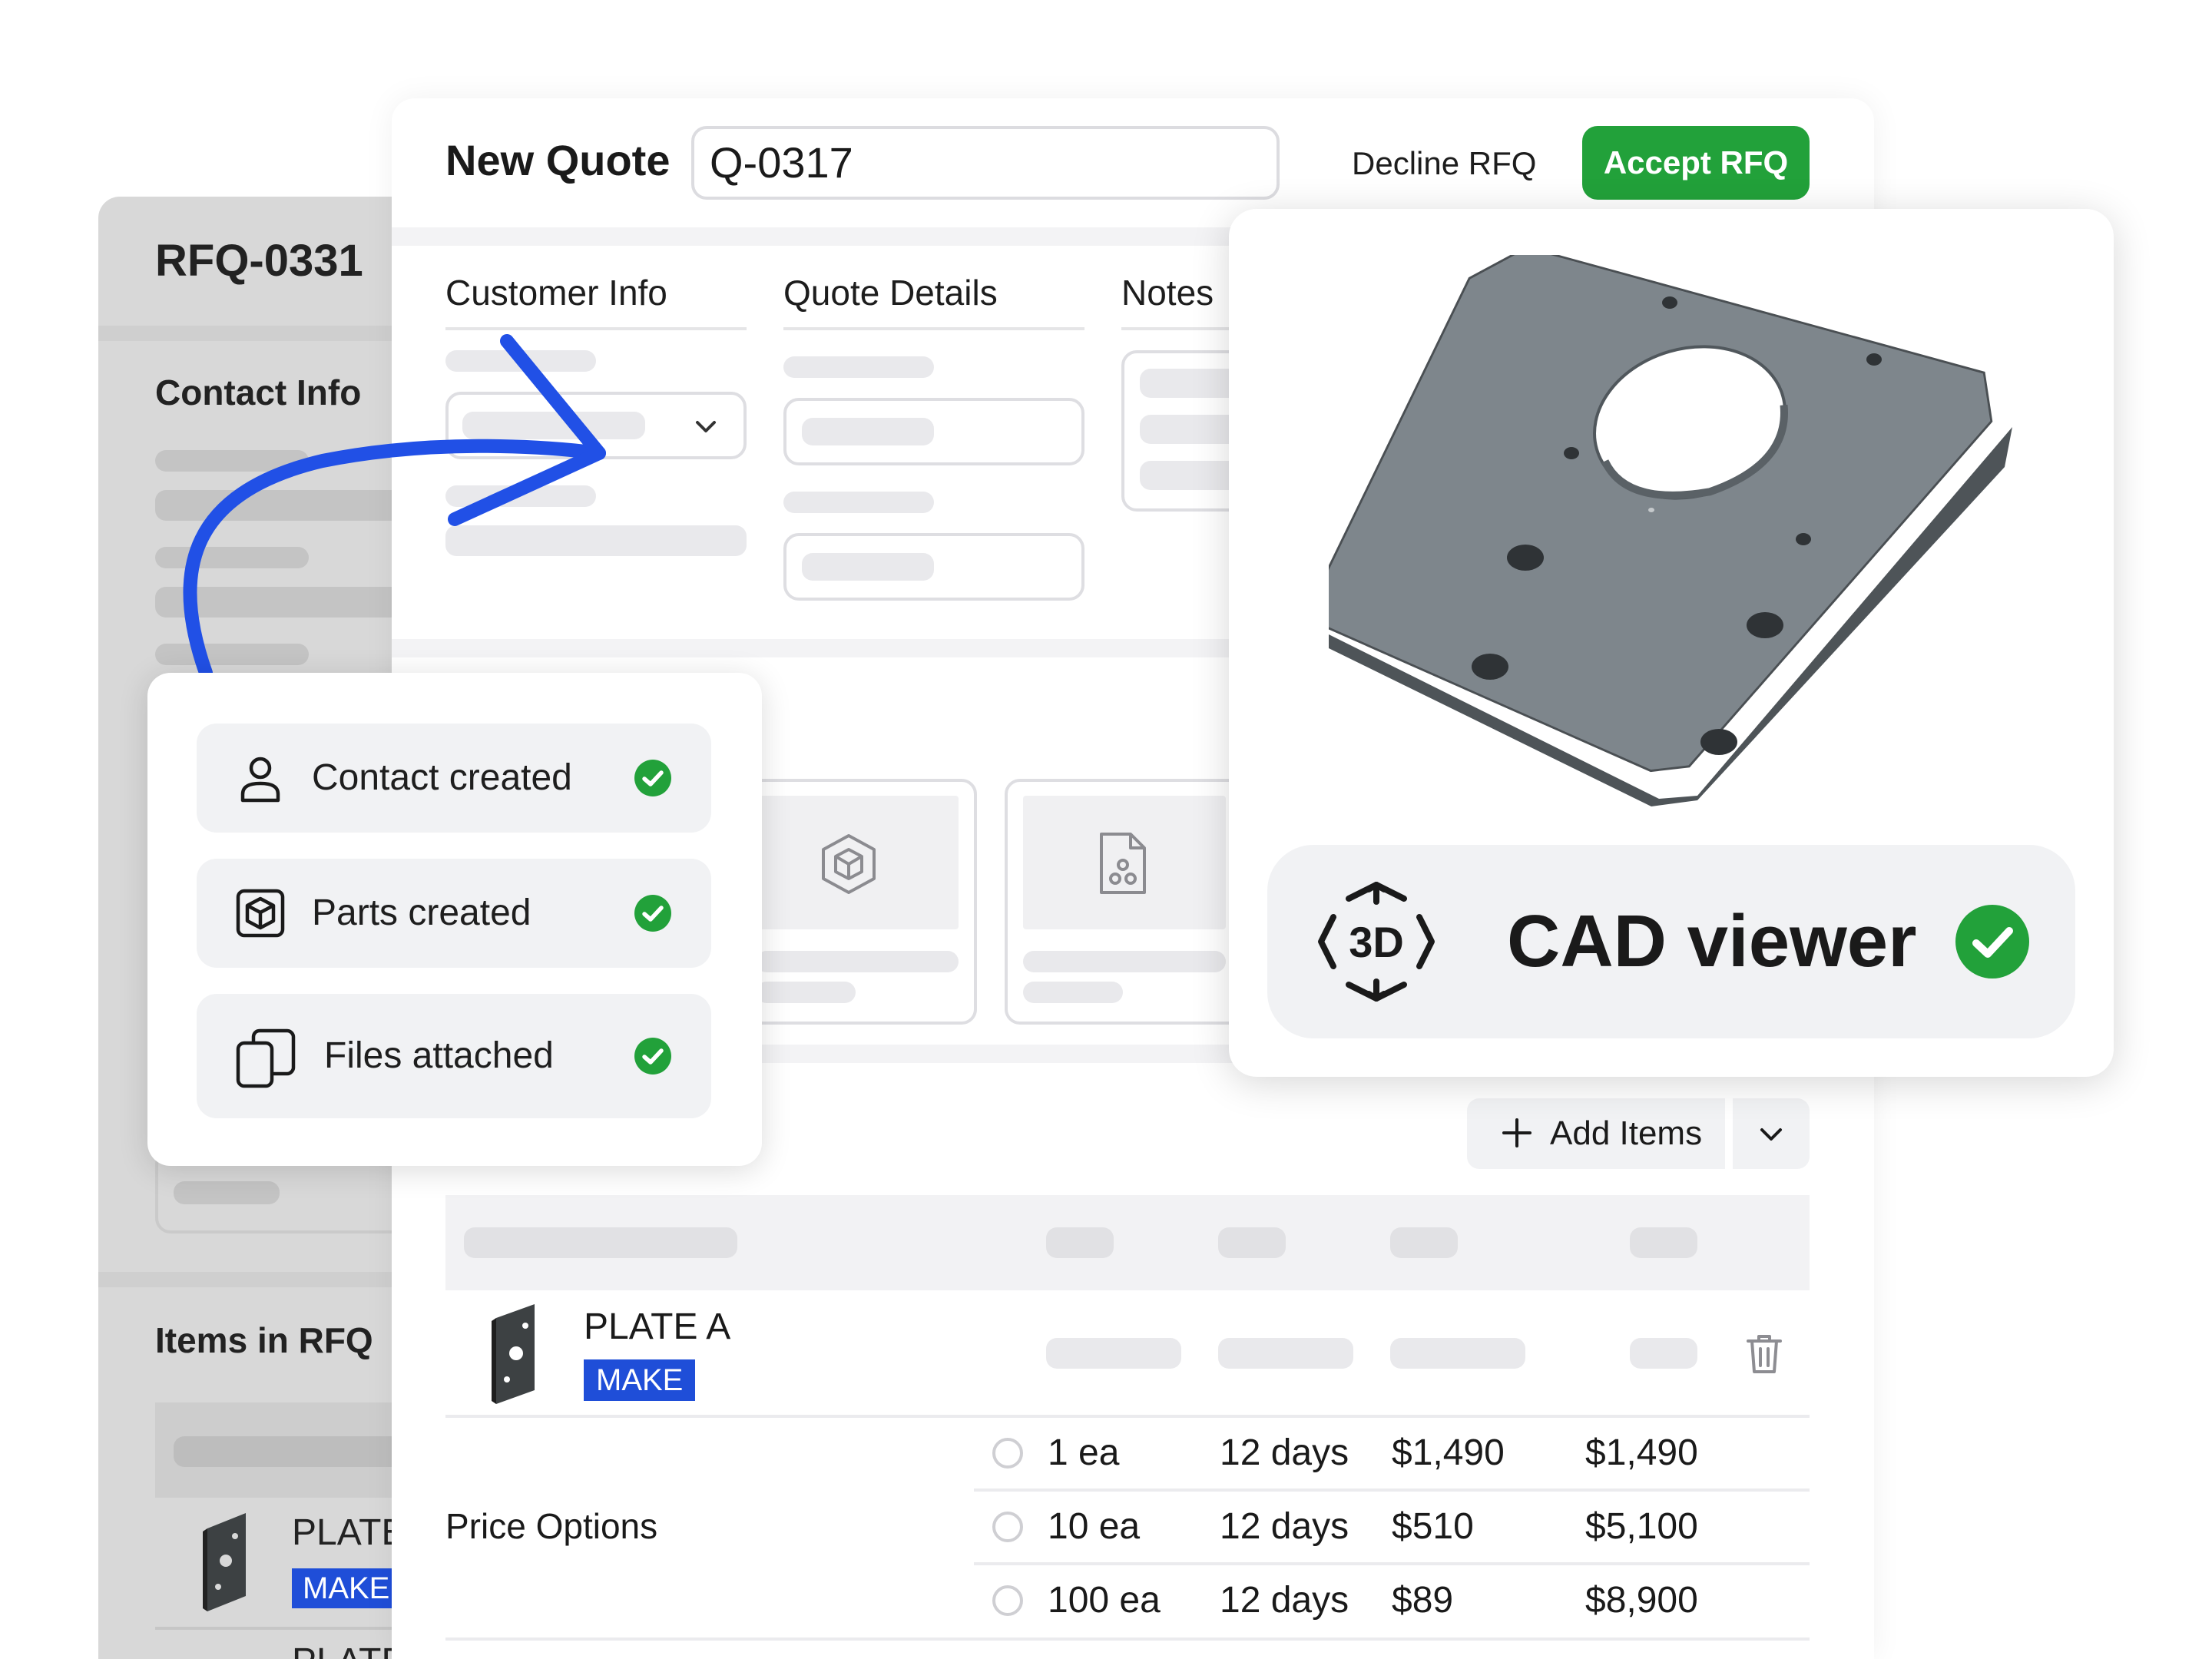  Describe the element at coordinates (266, 1058) in the screenshot. I see `files-icon` at that location.